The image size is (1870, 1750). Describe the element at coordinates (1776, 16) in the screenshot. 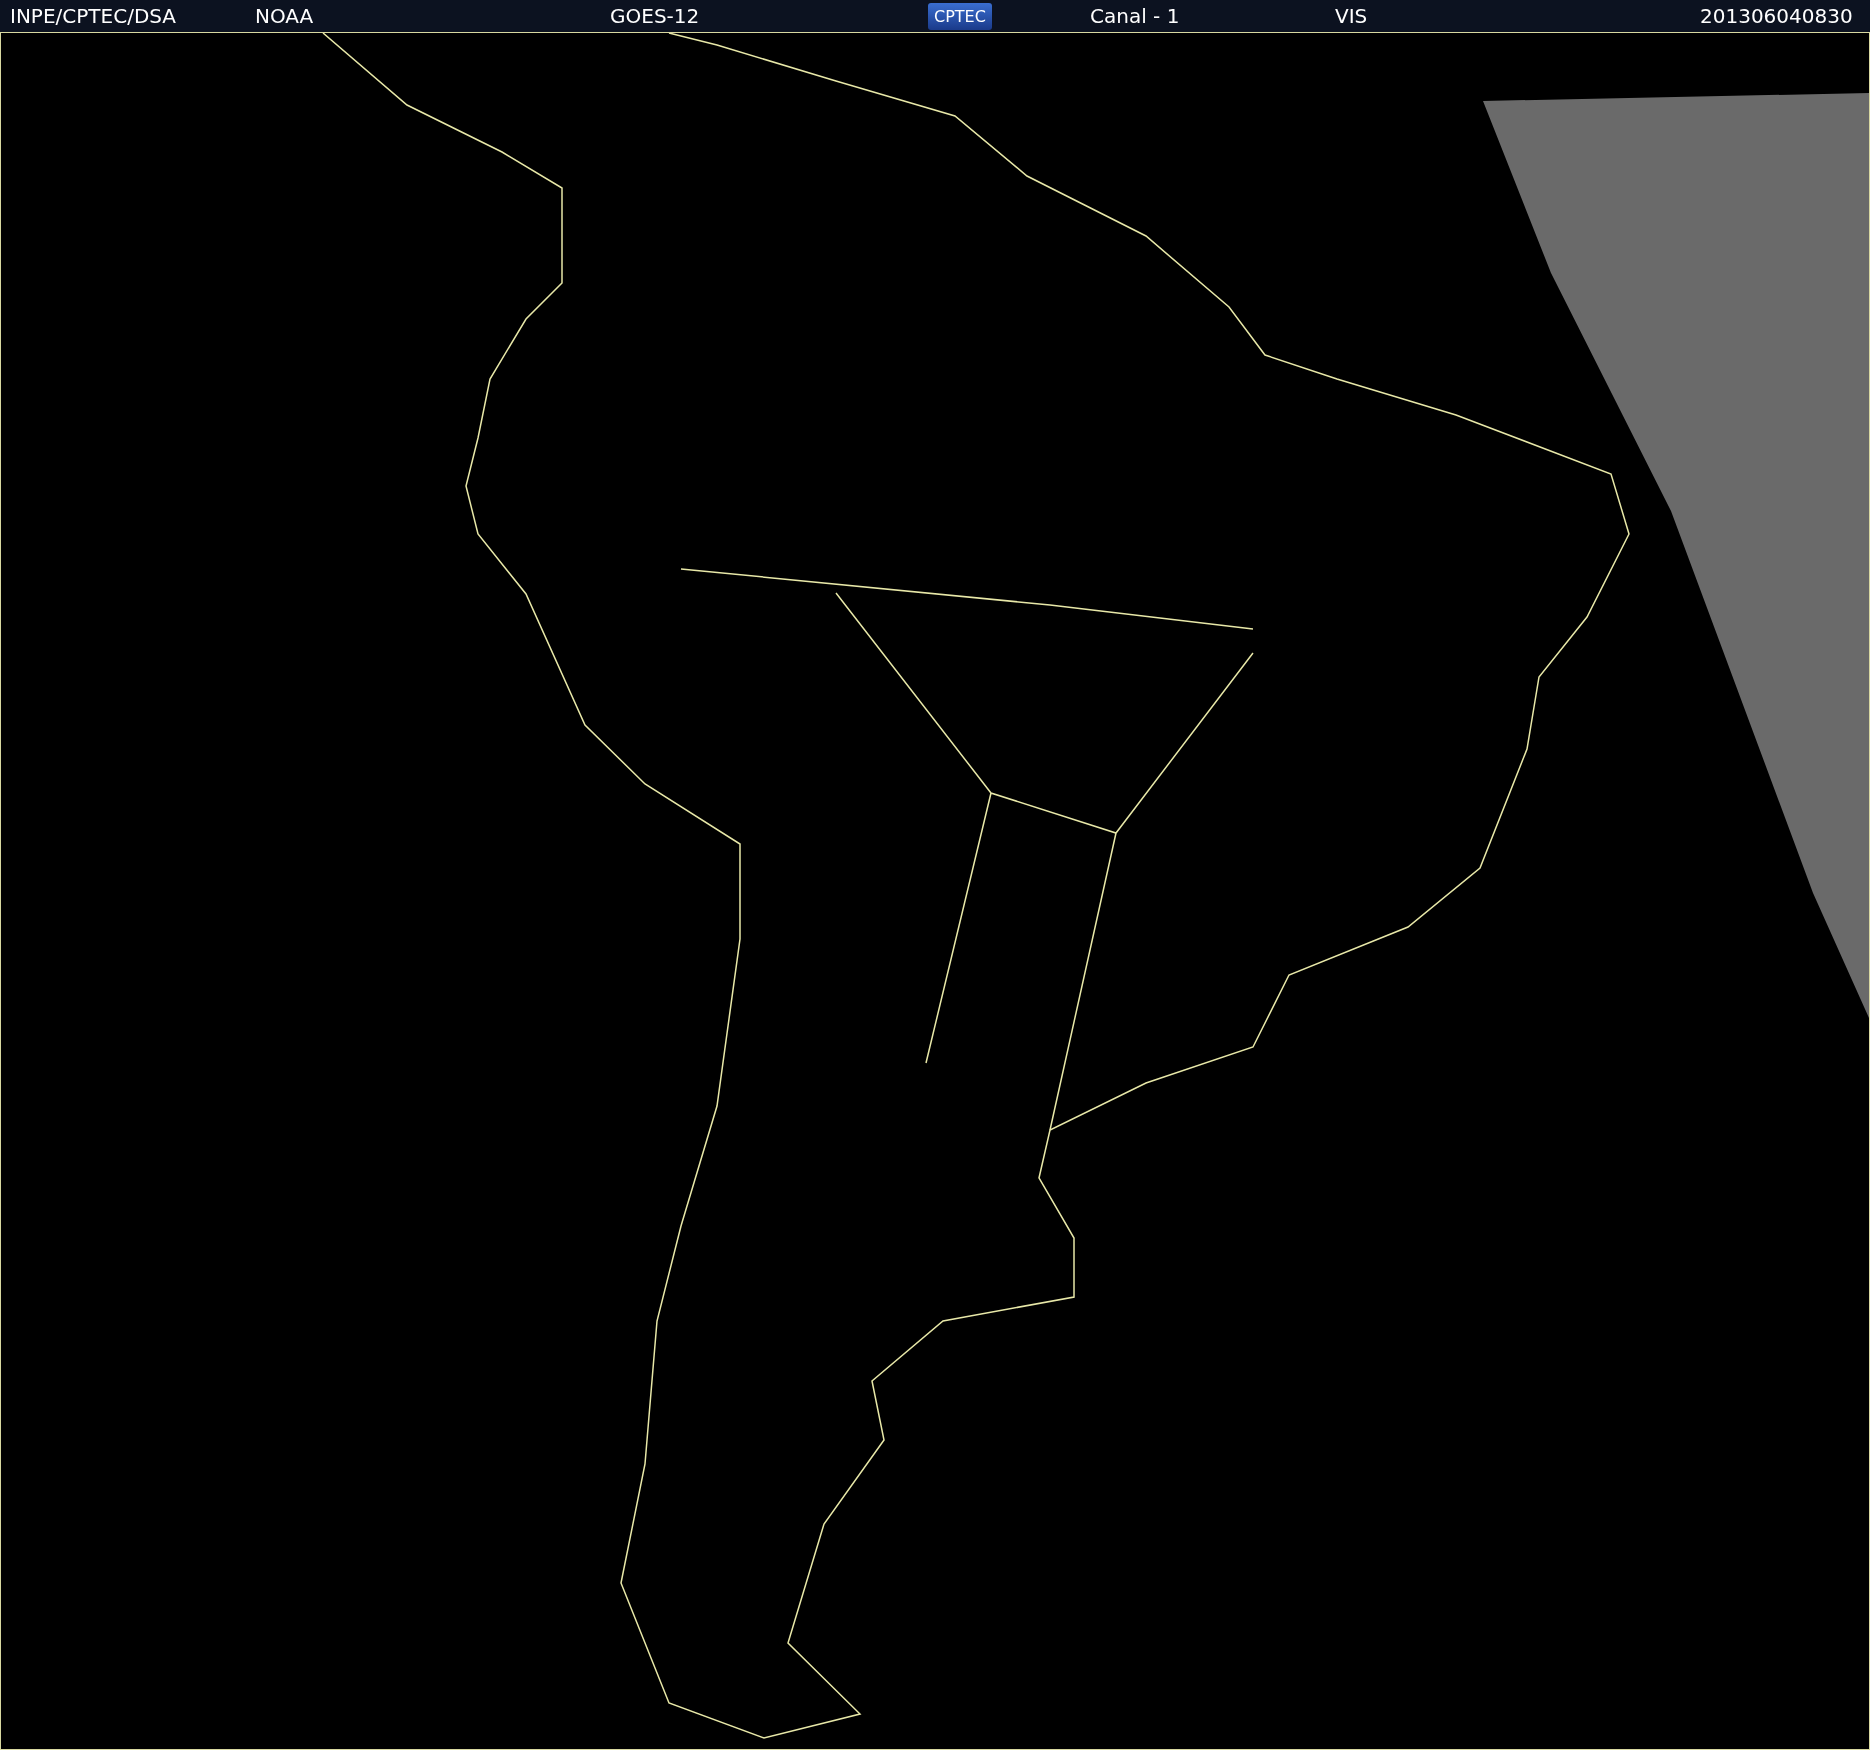

I see `header-label: 201306040830` at that location.